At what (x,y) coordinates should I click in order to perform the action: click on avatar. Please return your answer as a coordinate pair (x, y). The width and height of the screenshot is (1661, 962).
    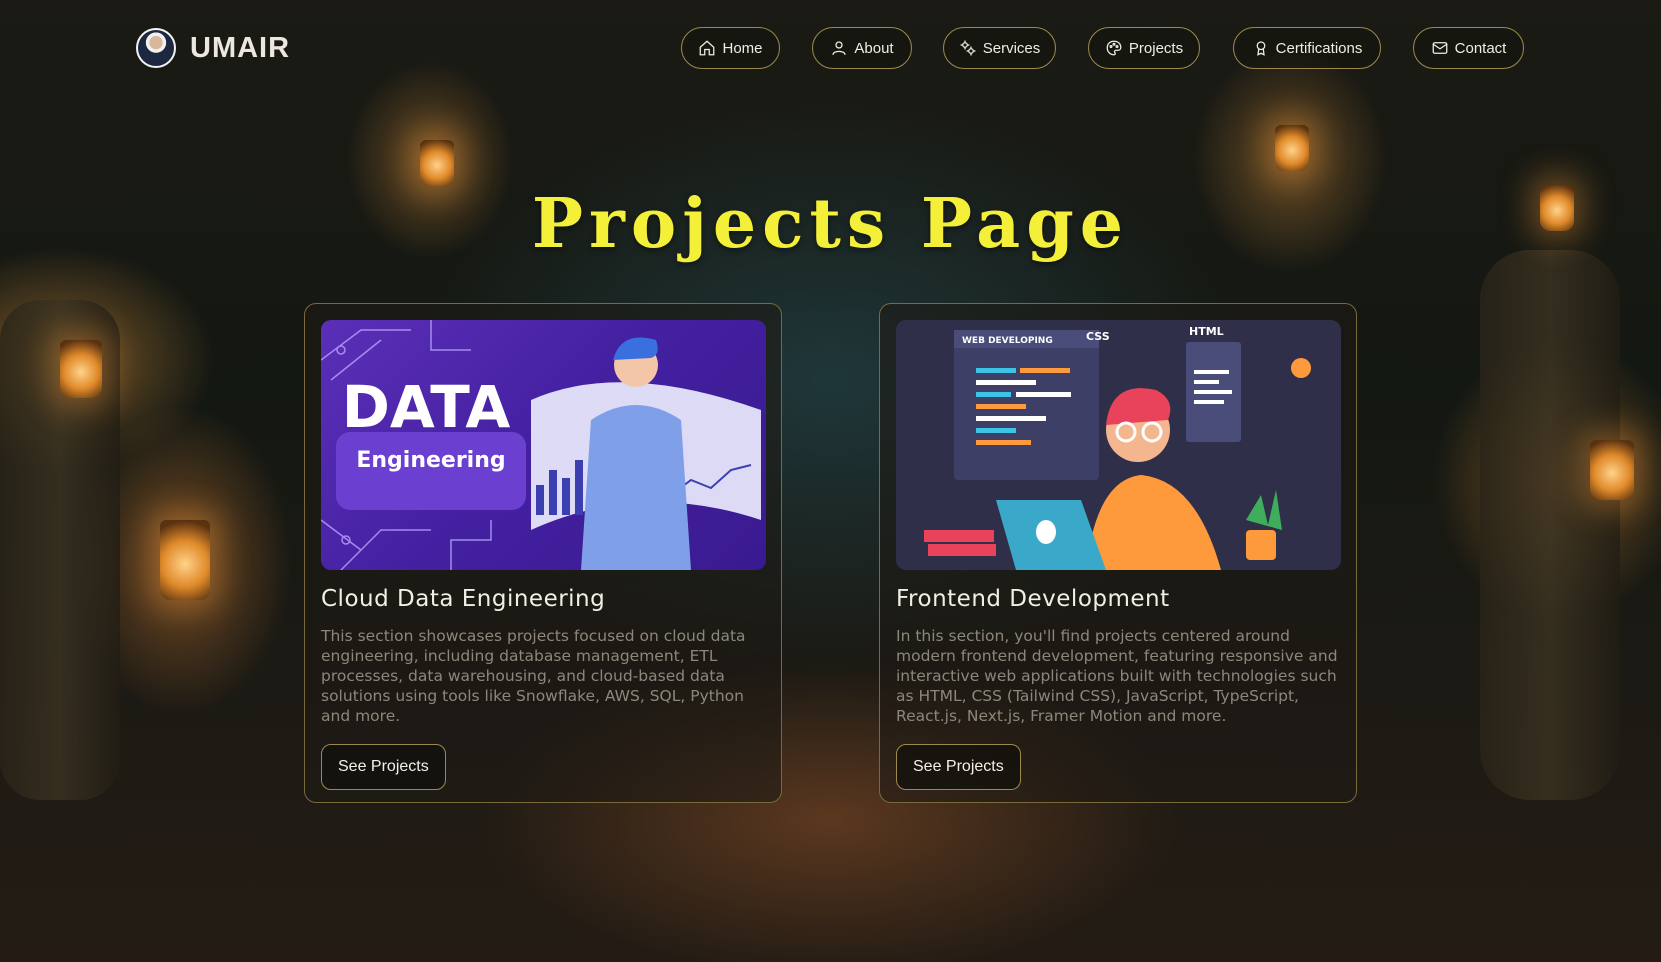
    Looking at the image, I should click on (156, 48).